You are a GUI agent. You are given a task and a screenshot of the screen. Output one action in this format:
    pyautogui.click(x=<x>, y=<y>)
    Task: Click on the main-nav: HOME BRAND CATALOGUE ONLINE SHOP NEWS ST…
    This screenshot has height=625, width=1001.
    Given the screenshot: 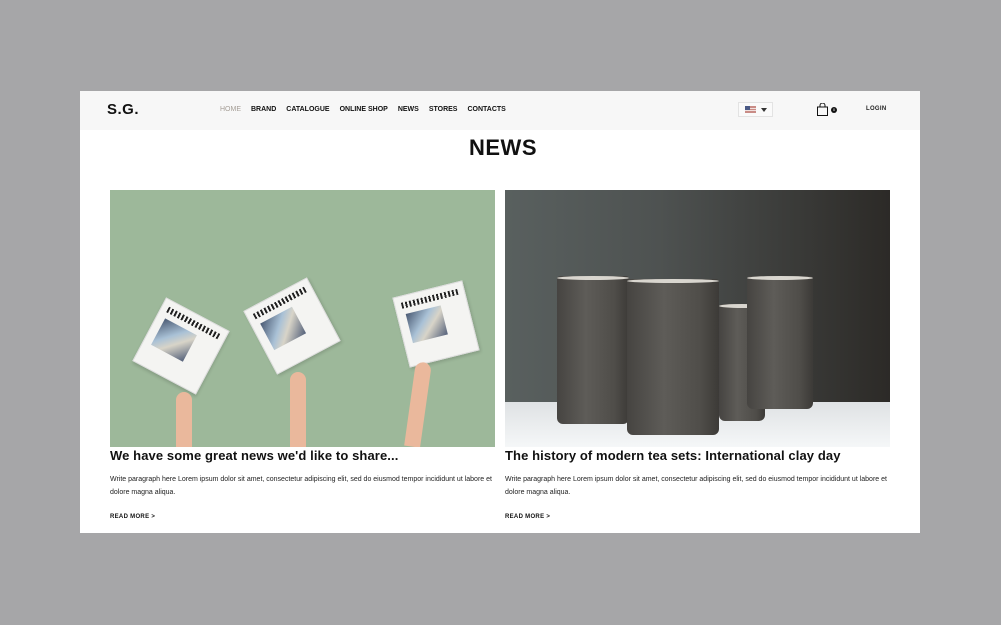 What is the action you would take?
    pyautogui.click(x=363, y=109)
    